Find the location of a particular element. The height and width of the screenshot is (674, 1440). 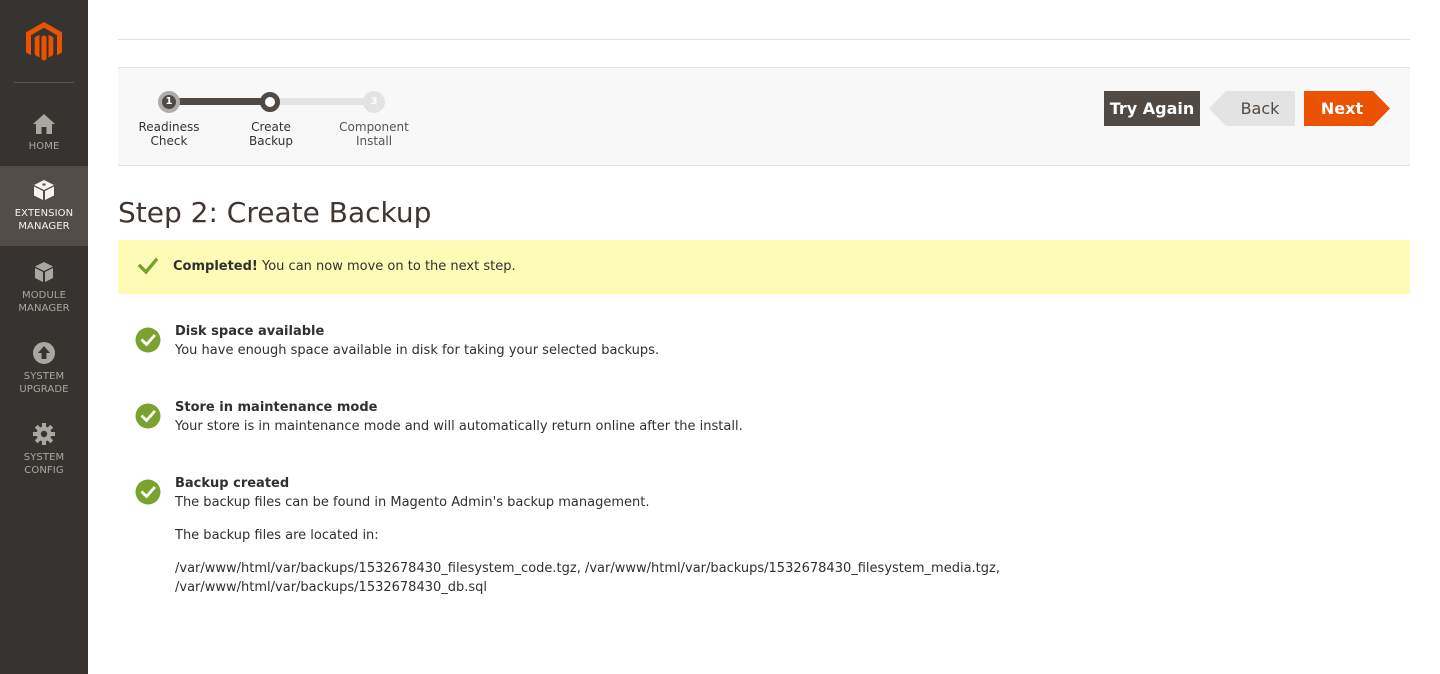

checkmark-icon is located at coordinates (148, 266).